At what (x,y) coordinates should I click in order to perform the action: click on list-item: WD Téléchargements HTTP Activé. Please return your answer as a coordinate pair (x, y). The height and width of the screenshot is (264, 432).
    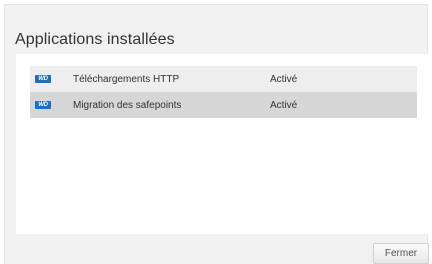
    Looking at the image, I should click on (223, 79).